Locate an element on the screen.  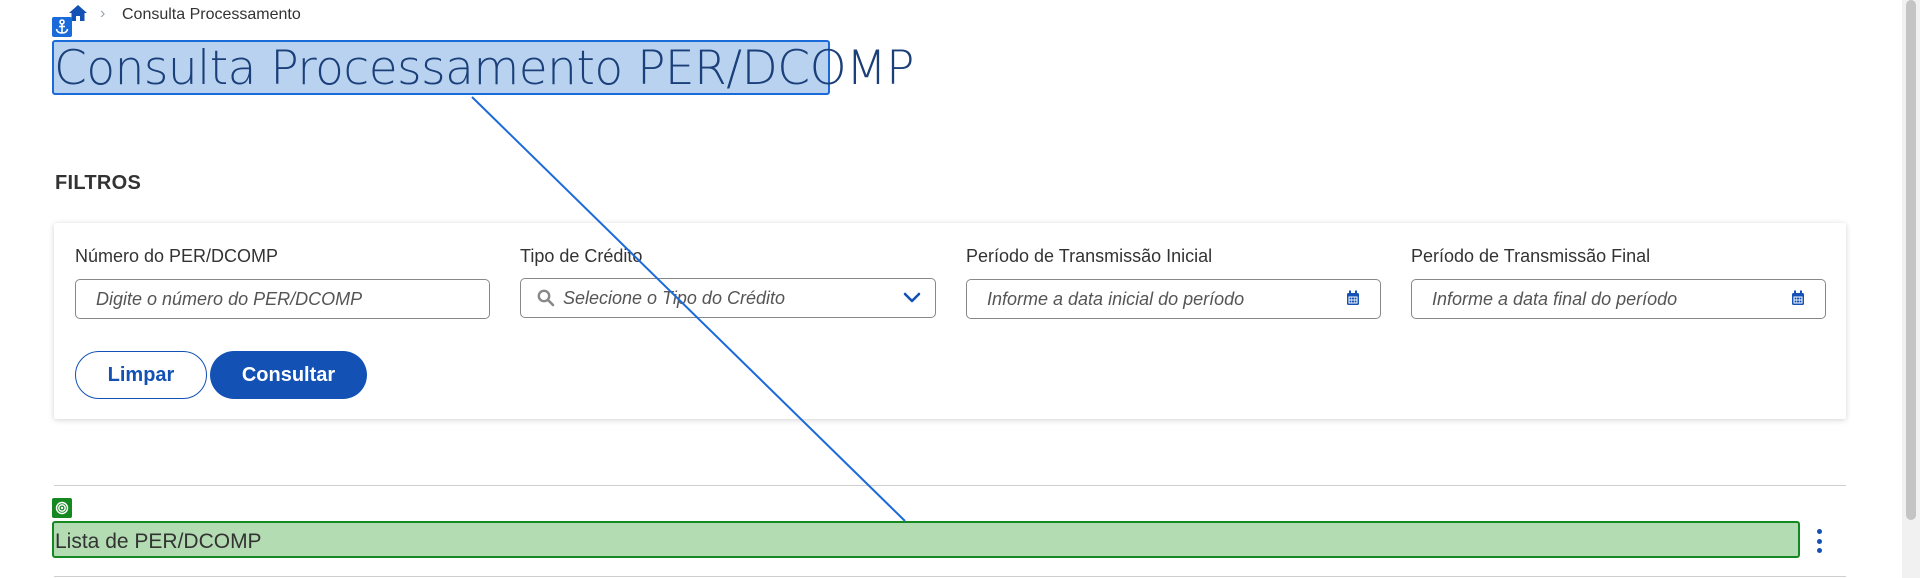
periodo-final-input: Informe a data final do período is located at coordinates (1618, 299).